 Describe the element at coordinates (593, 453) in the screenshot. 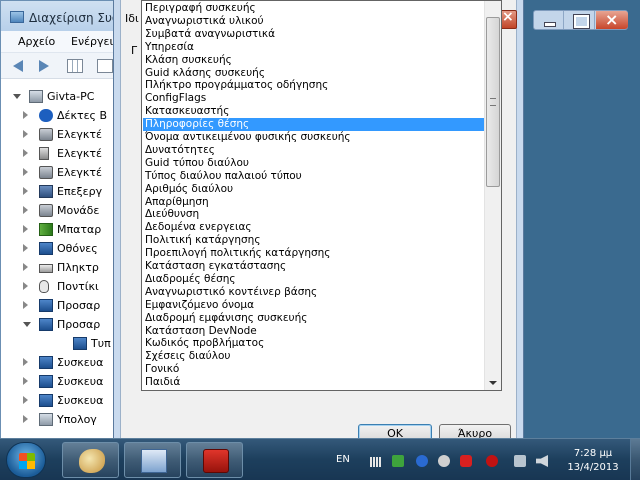

I see `clock-time: 7:28 μμ` at that location.